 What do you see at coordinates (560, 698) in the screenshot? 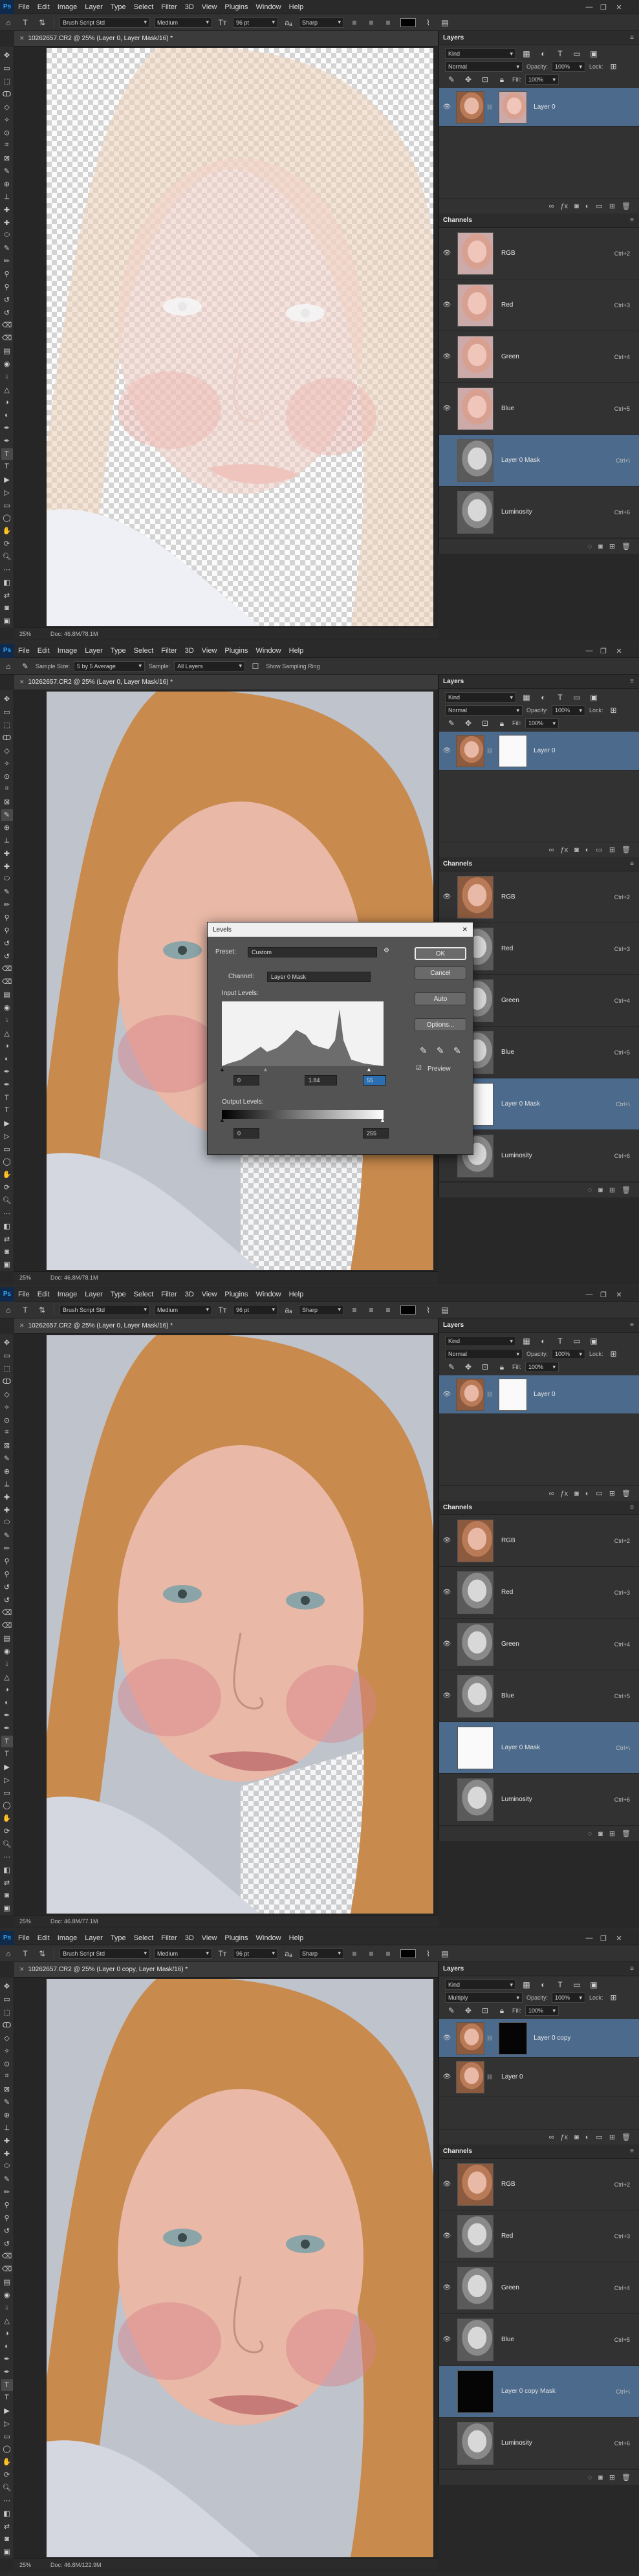
I see `filter-type-icon: T` at bounding box center [560, 698].